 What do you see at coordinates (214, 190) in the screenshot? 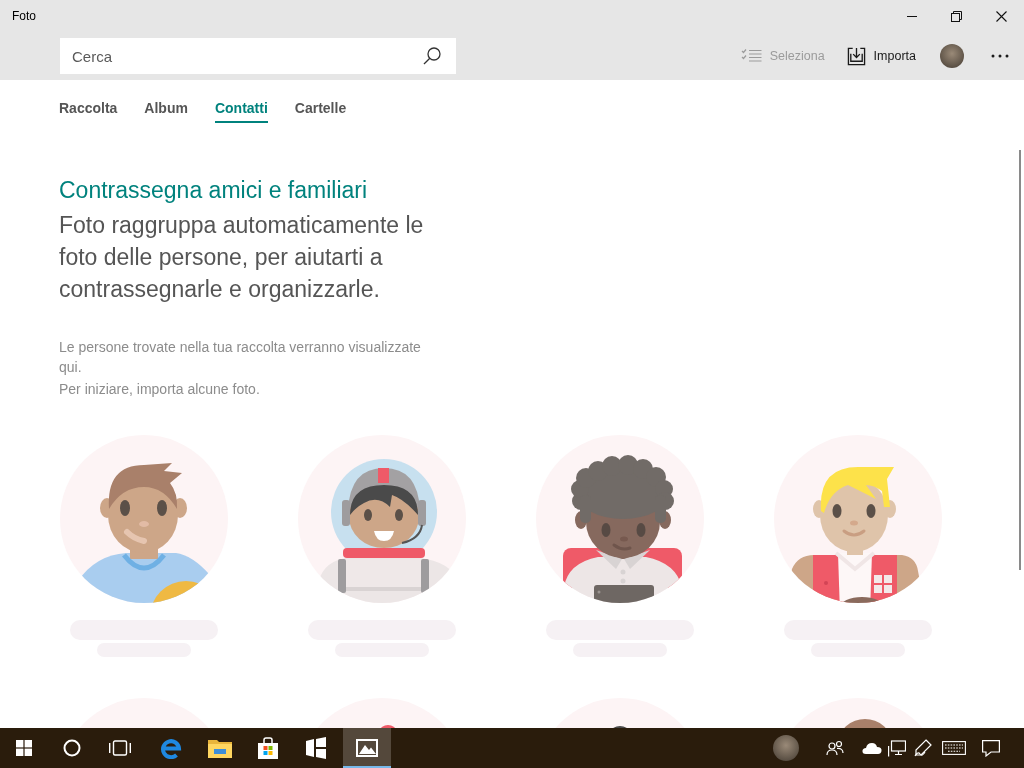
I see `section-heading: Contrassegna amici e familiari` at bounding box center [214, 190].